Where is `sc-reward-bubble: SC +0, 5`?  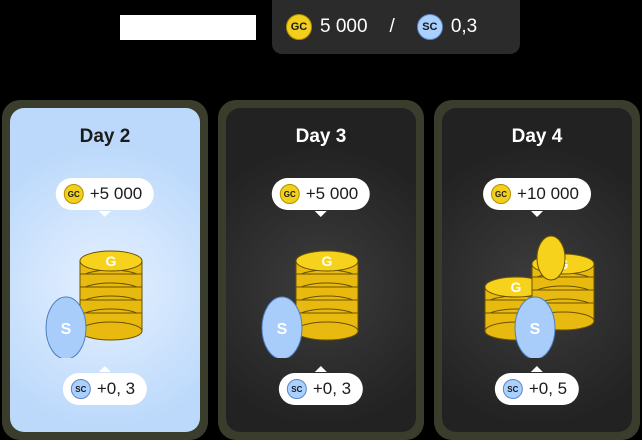
sc-reward-bubble: SC +0, 5 is located at coordinates (537, 385).